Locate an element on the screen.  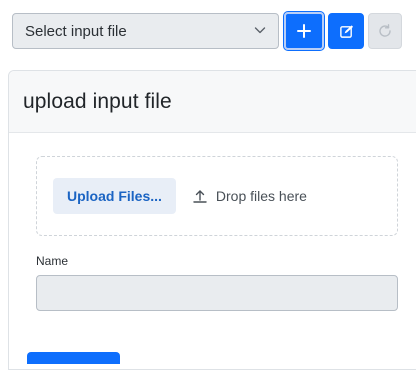
name-label: Name is located at coordinates (52, 261).